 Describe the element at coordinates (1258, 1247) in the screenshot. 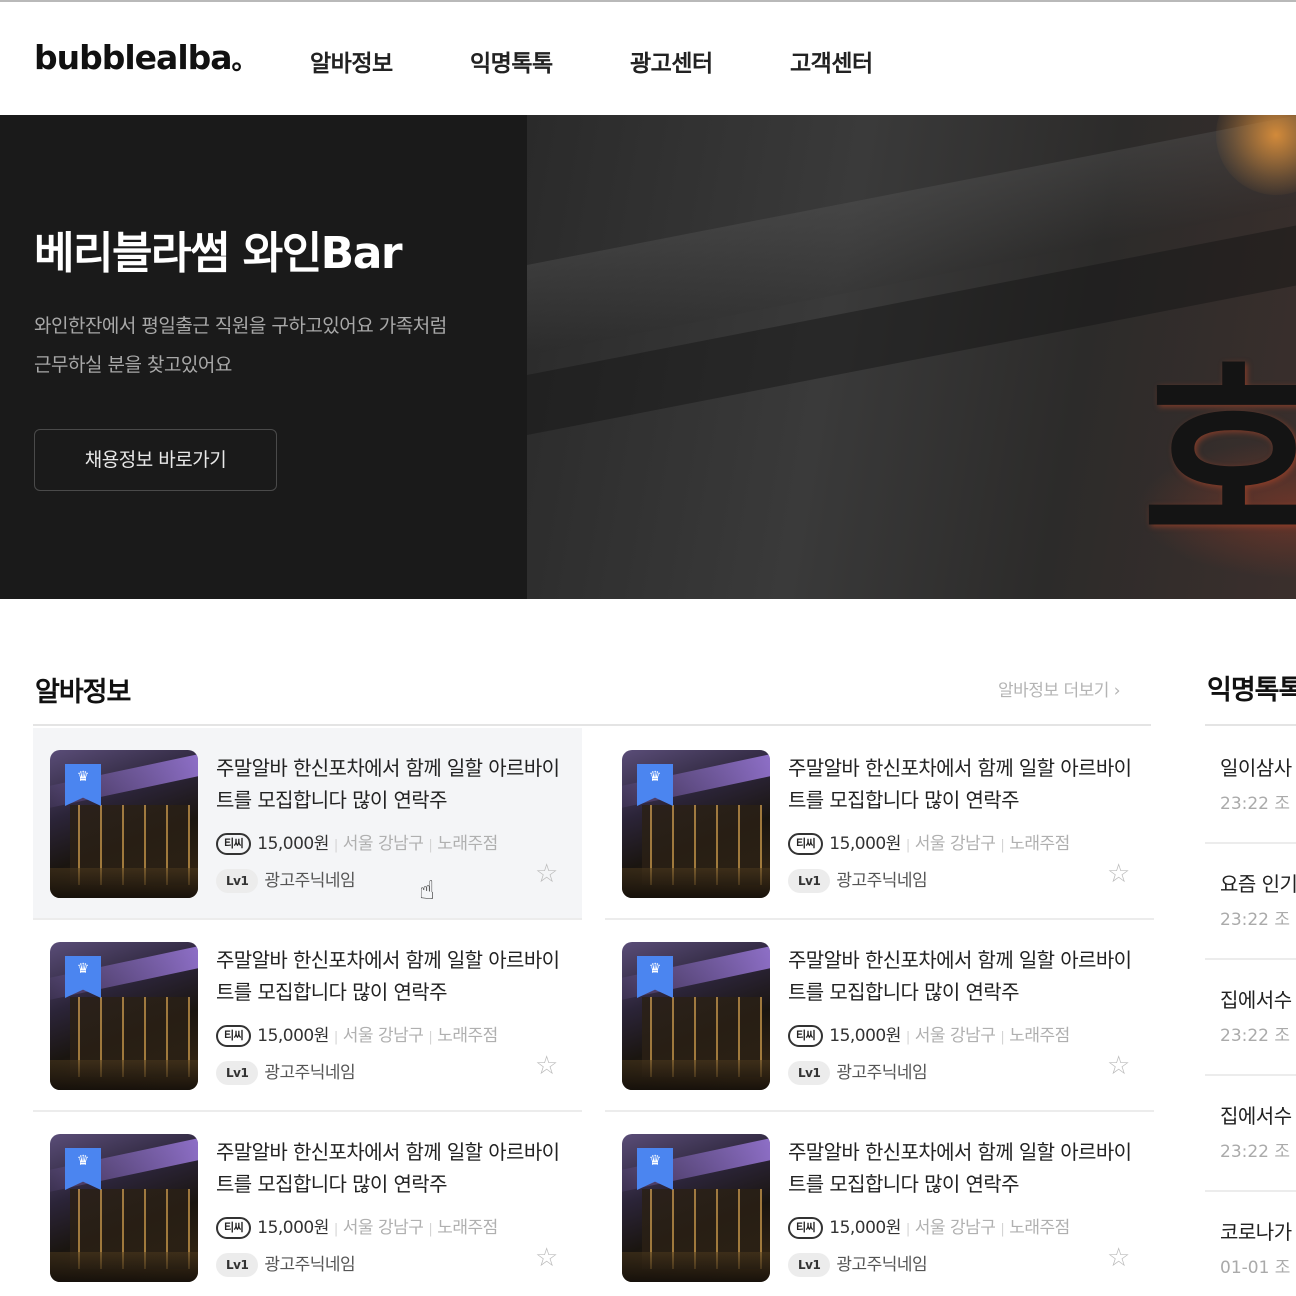

I see `talk-list-item: 코로나가 01-01 조` at that location.